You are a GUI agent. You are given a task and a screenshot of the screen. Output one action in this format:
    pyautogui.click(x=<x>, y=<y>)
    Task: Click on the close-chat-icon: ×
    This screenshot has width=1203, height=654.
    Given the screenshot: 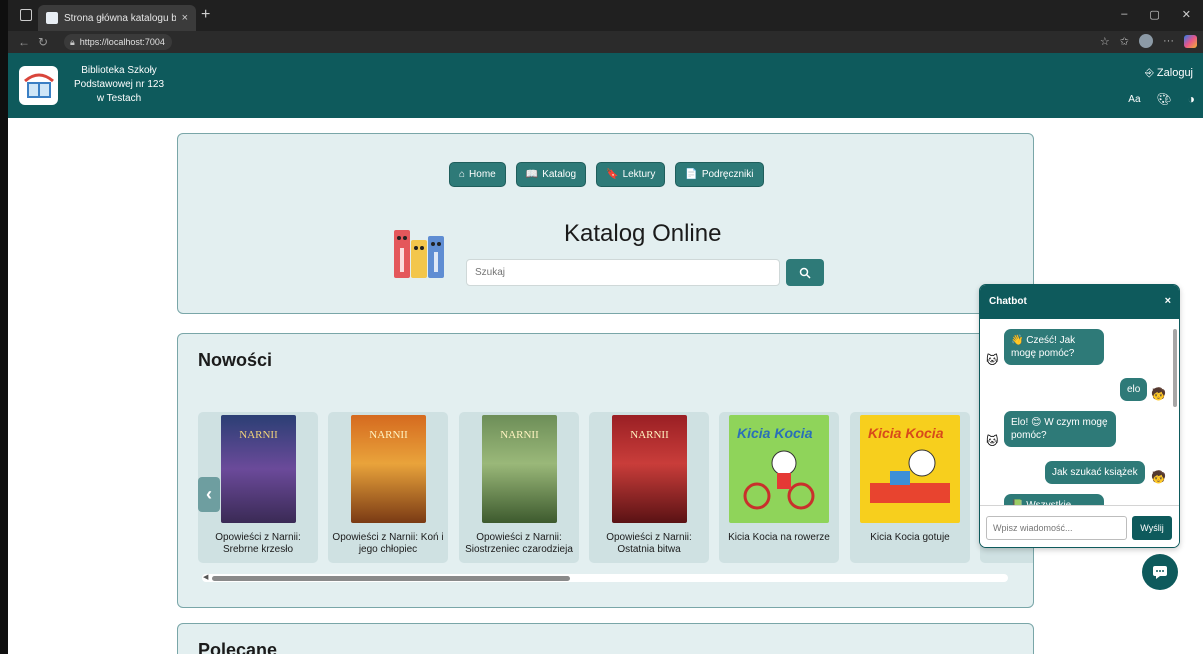 What is the action you would take?
    pyautogui.click(x=1168, y=301)
    